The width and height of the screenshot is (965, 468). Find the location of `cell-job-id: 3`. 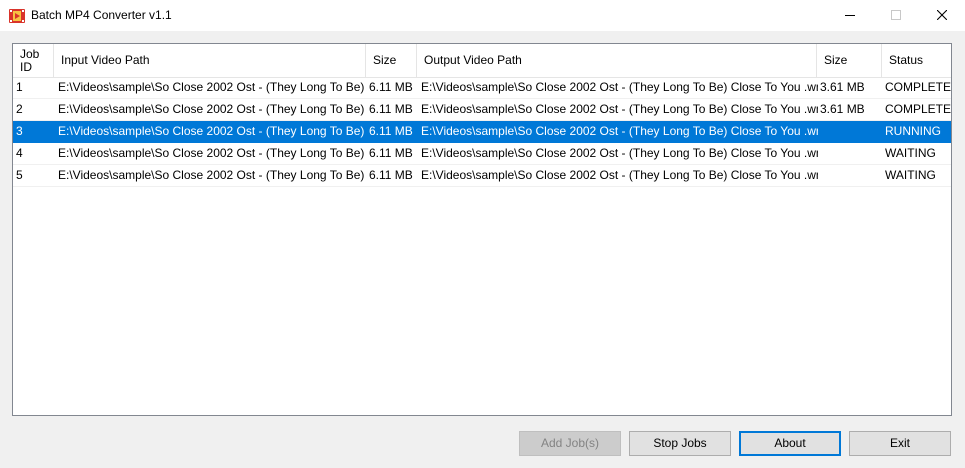

cell-job-id: 3 is located at coordinates (19, 131).